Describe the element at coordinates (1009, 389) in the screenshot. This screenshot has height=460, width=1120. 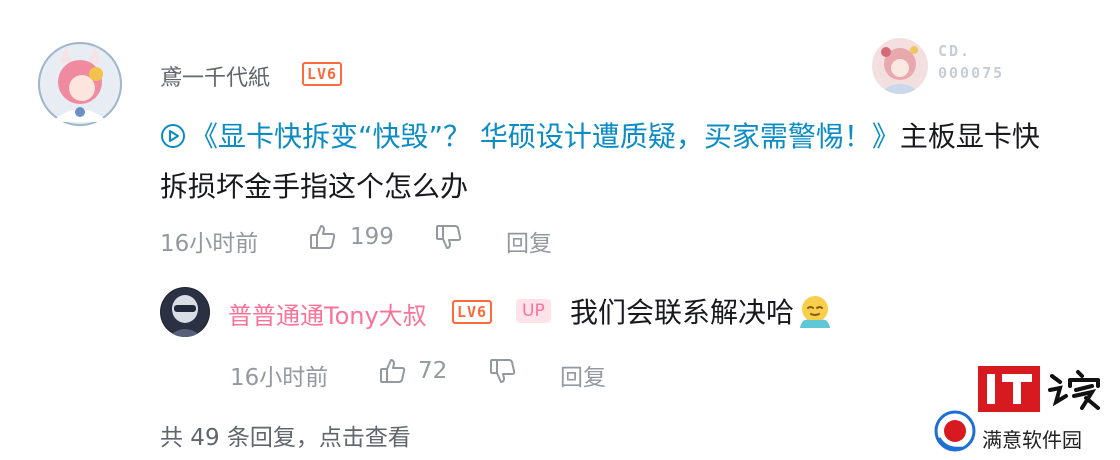
I see `it-home-logo` at that location.